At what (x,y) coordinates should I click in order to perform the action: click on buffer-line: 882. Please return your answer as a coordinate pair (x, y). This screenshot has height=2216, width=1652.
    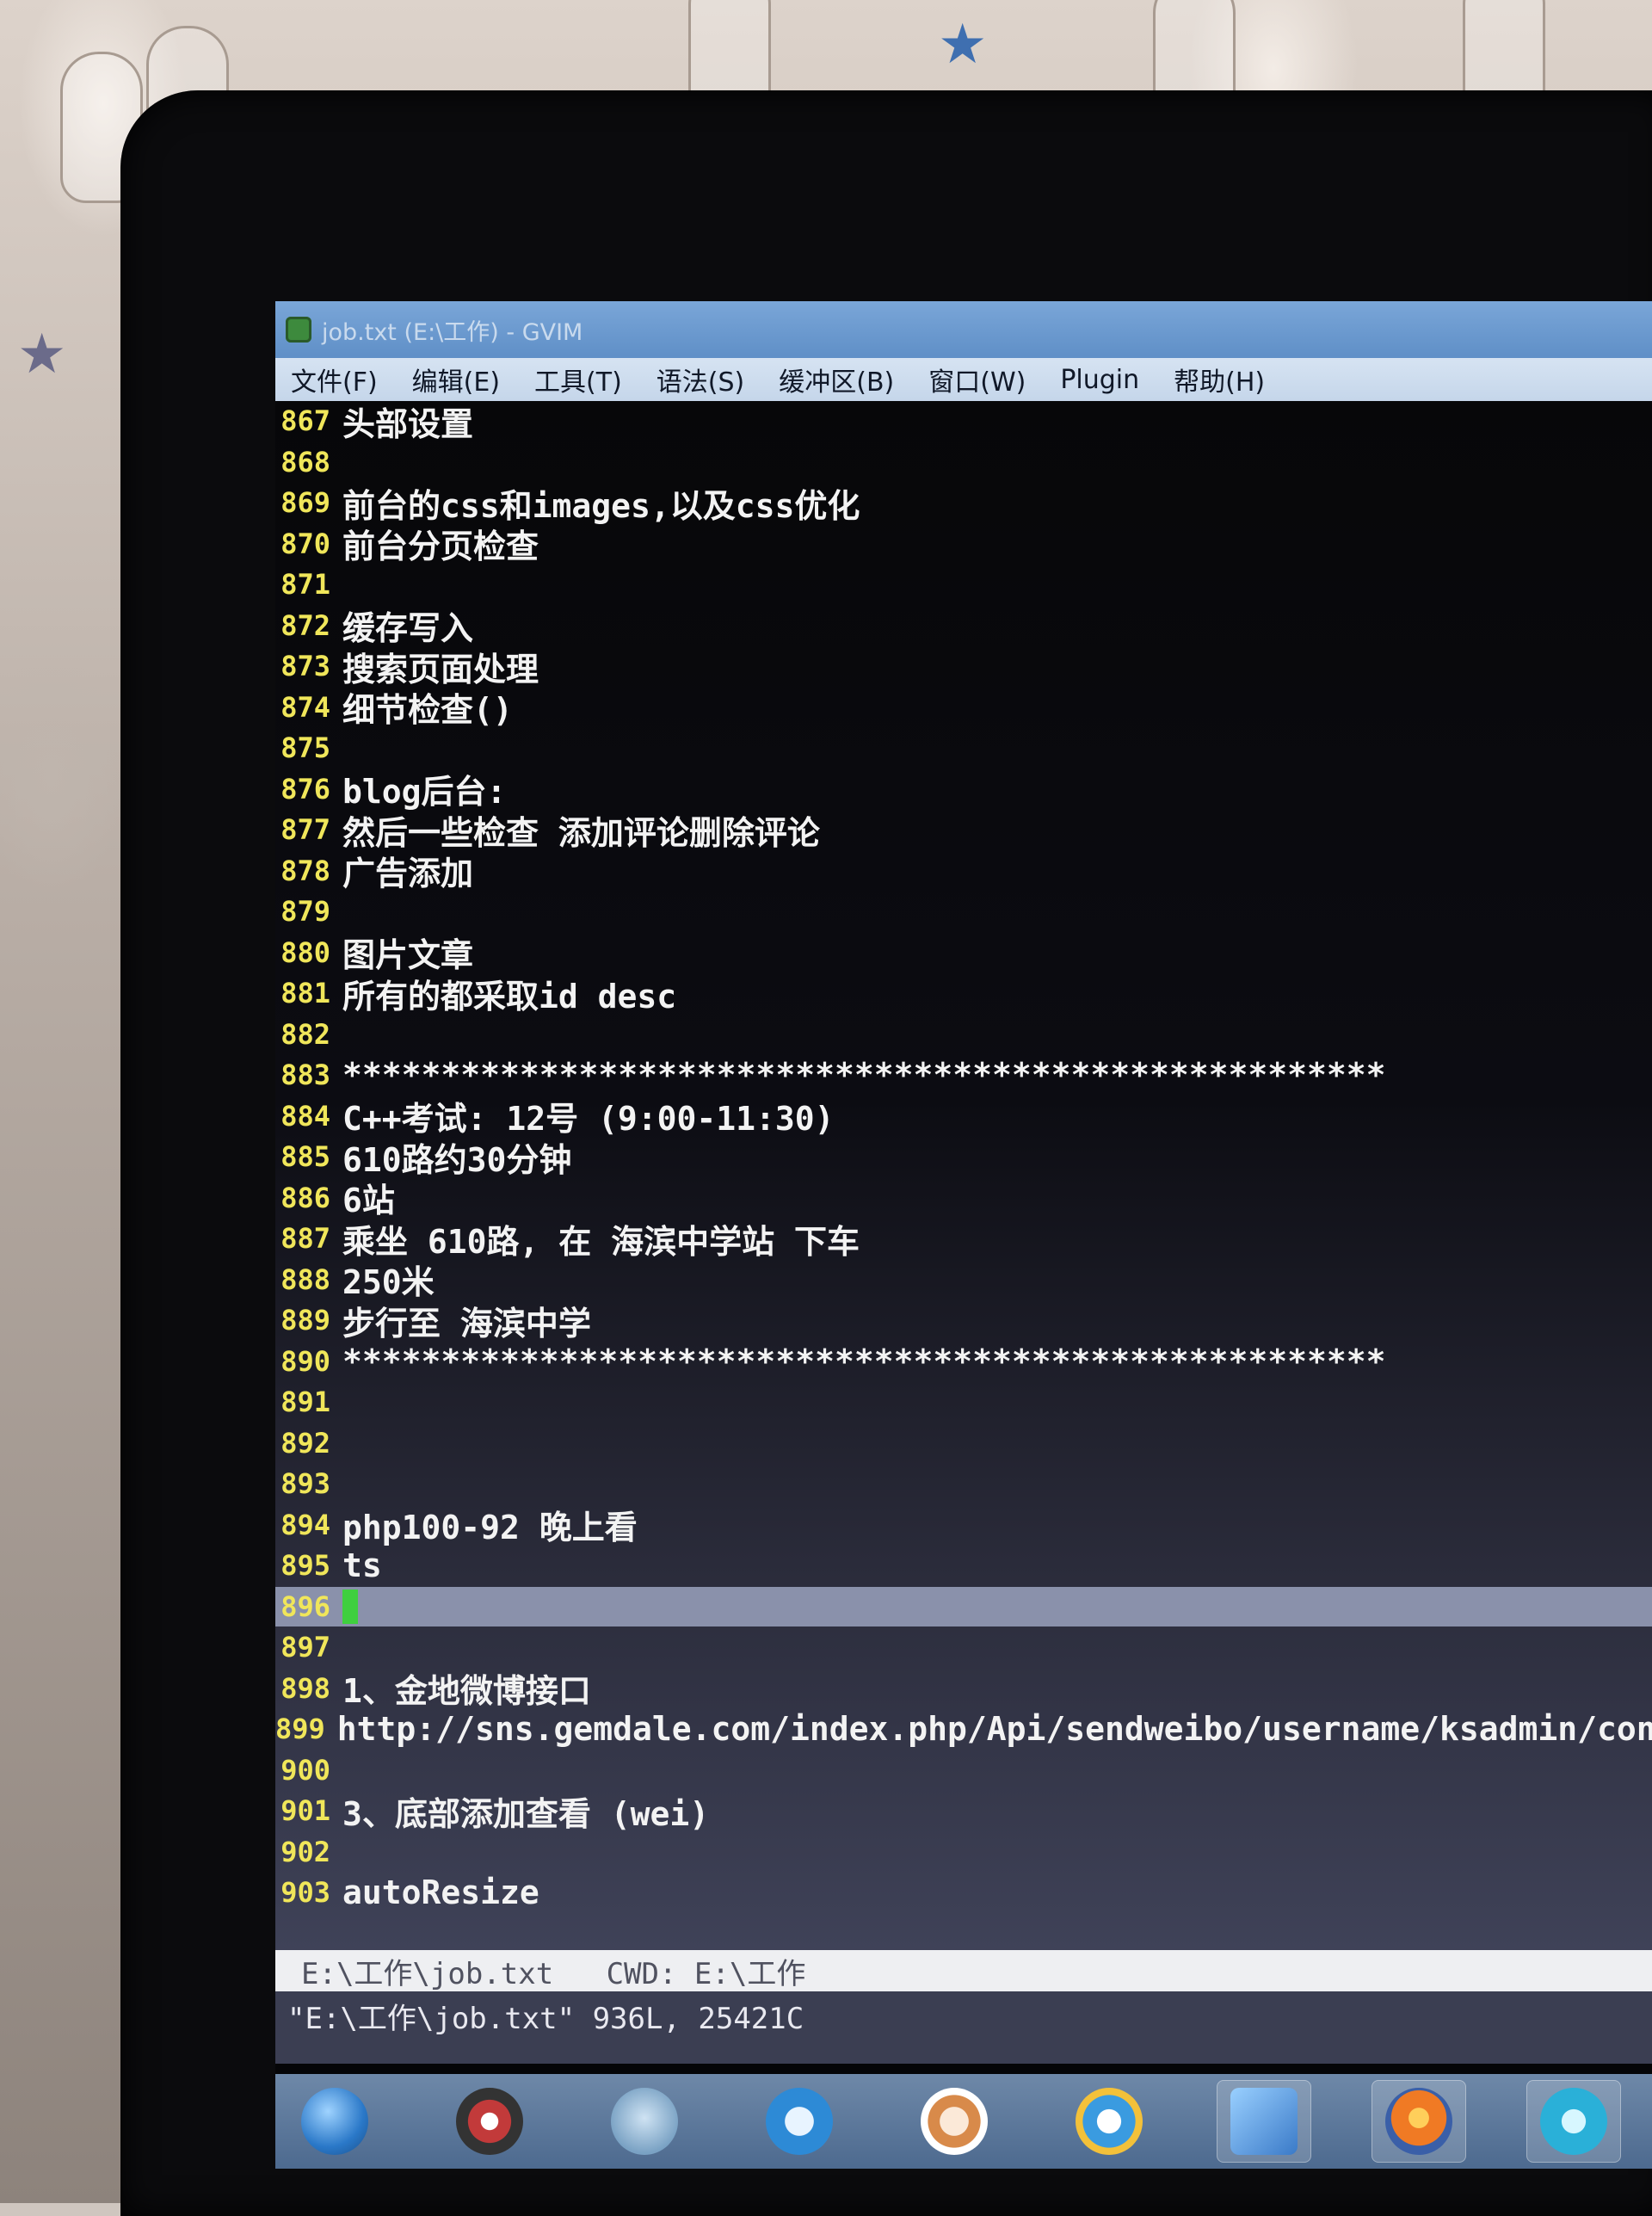
    Looking at the image, I should click on (963, 1034).